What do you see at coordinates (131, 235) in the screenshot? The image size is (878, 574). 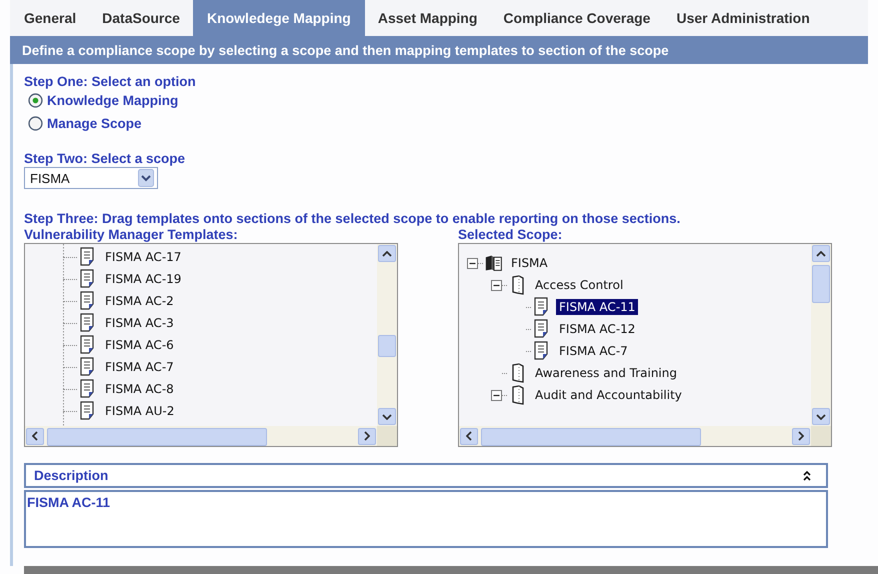 I see `panel-label: Vulnerability Manager Templates:` at bounding box center [131, 235].